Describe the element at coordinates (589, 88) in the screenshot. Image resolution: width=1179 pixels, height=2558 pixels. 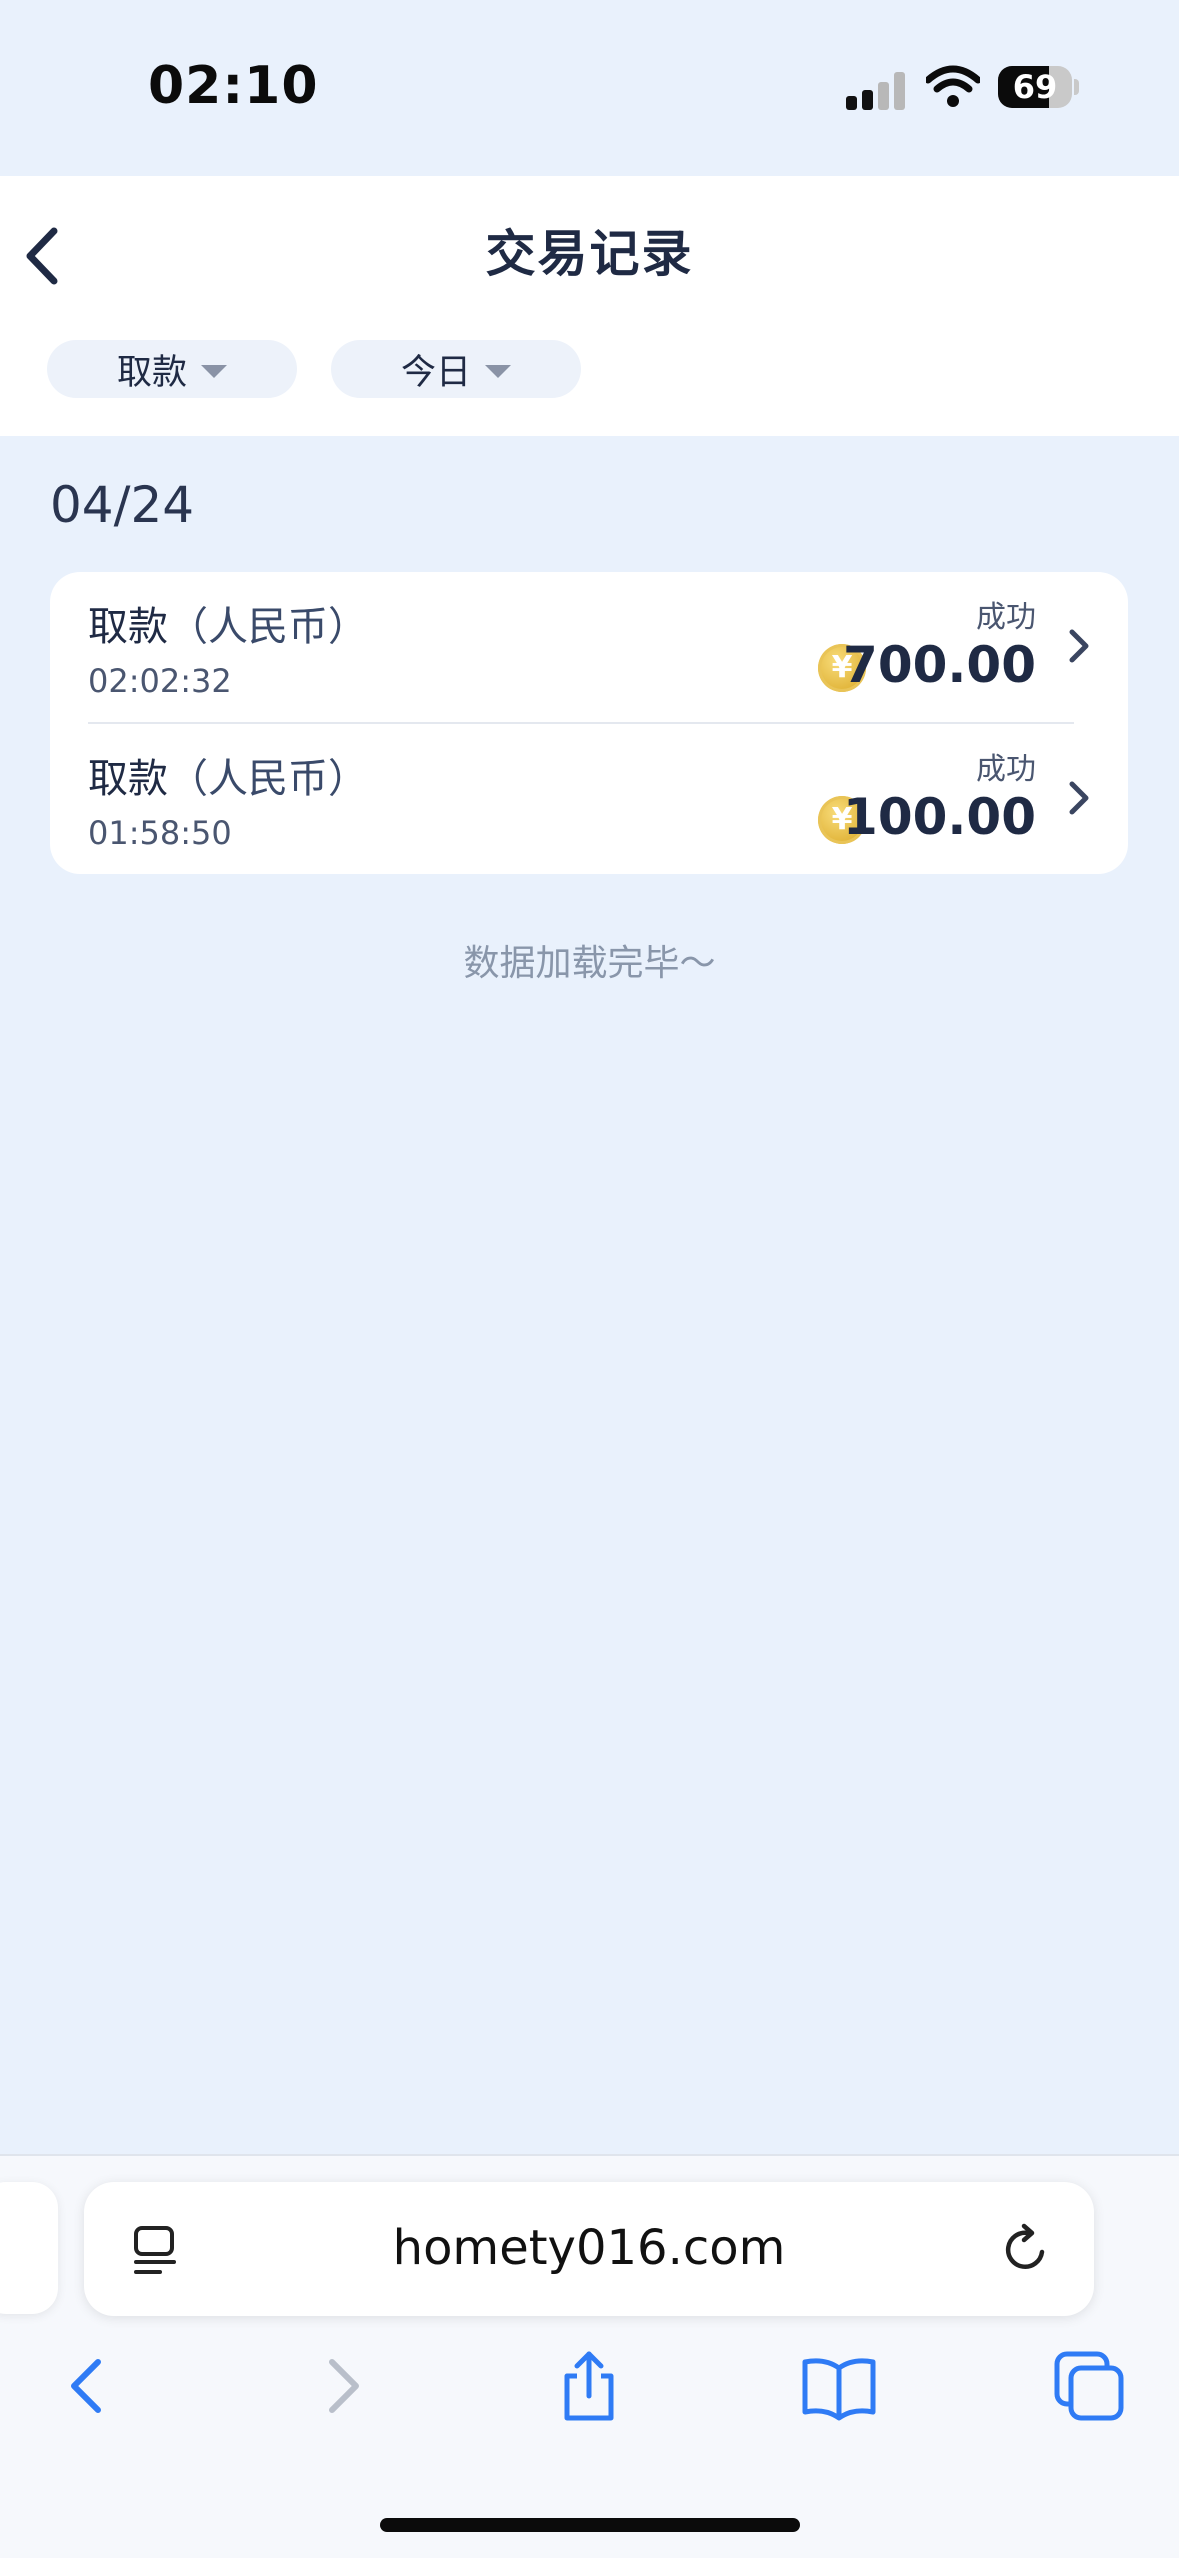
I see `status-bar: 02:10 69` at that location.